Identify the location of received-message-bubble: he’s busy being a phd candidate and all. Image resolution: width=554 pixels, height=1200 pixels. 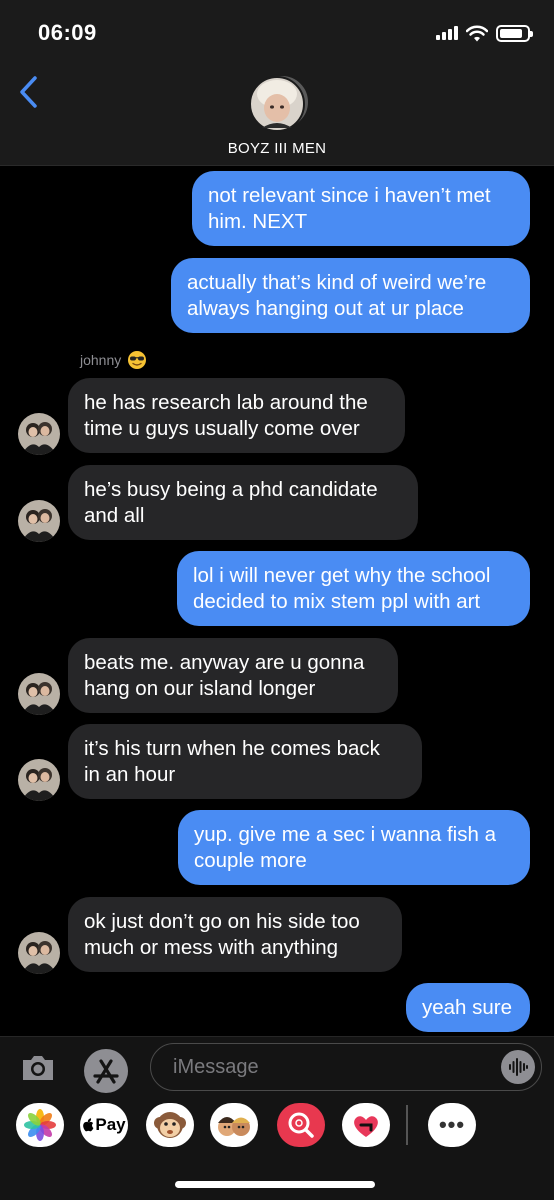
(243, 502).